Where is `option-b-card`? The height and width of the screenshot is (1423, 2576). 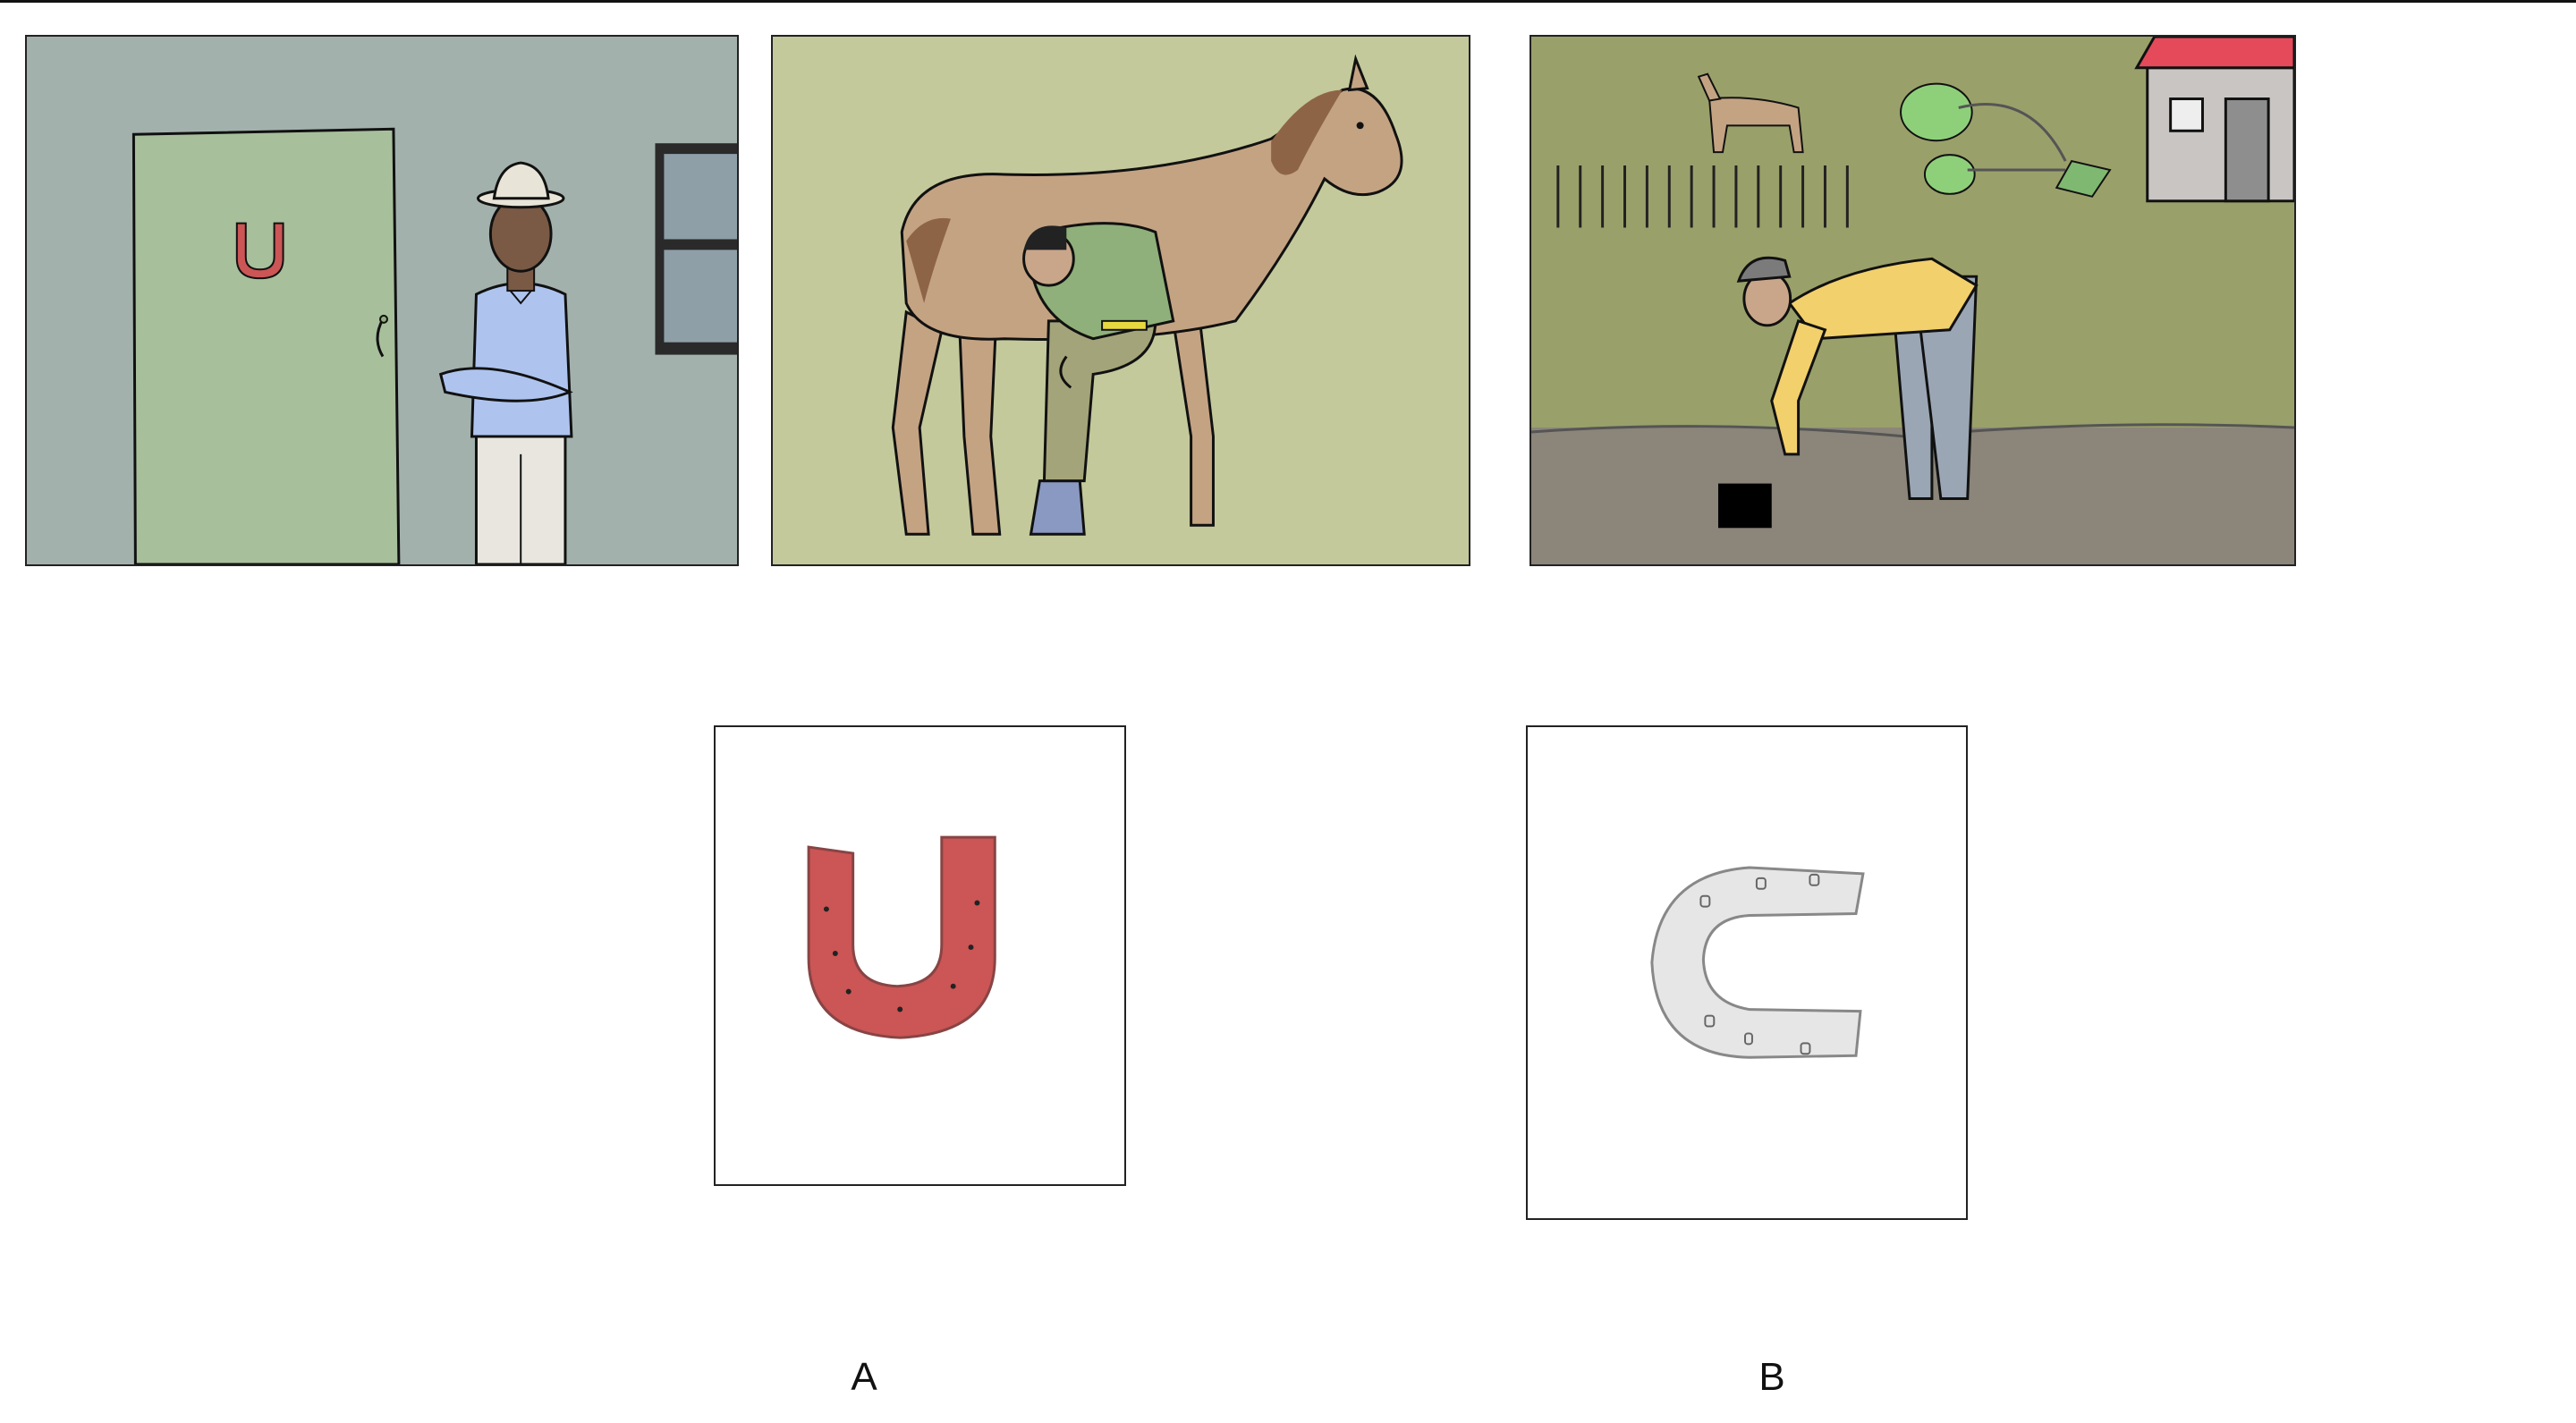
option-b-card is located at coordinates (1747, 972).